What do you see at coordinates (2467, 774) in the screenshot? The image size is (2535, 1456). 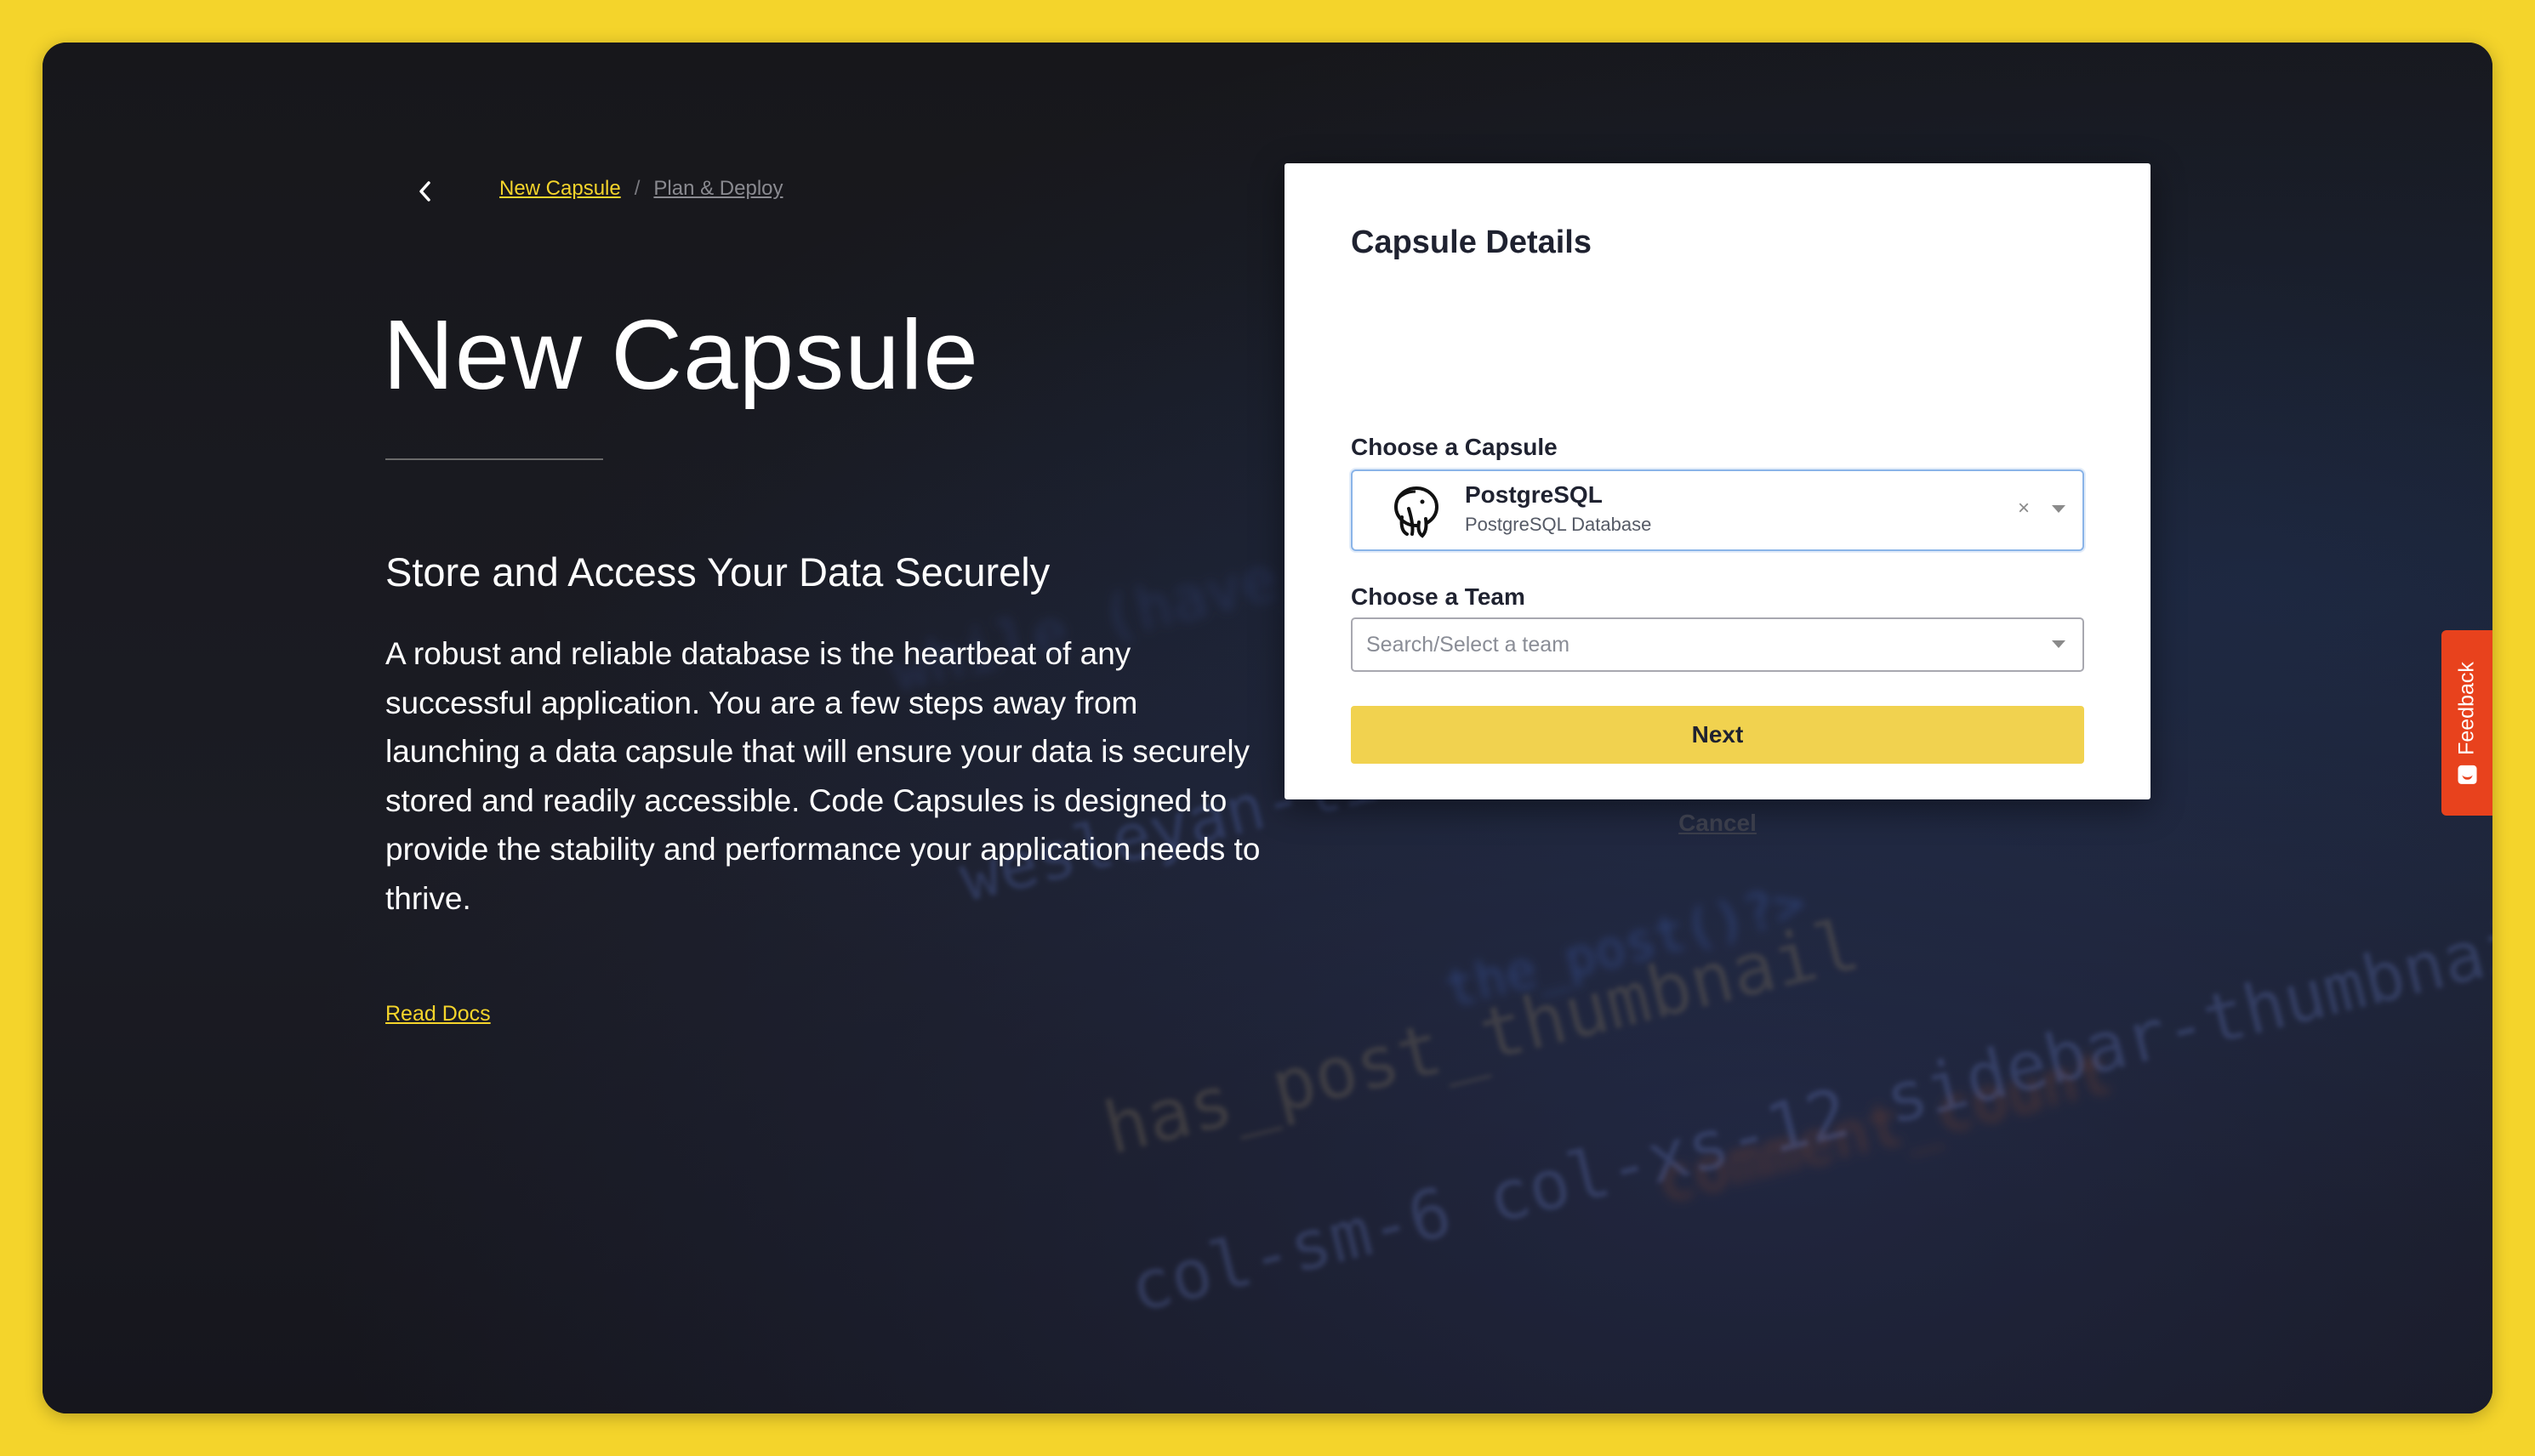 I see `feedback-icon` at bounding box center [2467, 774].